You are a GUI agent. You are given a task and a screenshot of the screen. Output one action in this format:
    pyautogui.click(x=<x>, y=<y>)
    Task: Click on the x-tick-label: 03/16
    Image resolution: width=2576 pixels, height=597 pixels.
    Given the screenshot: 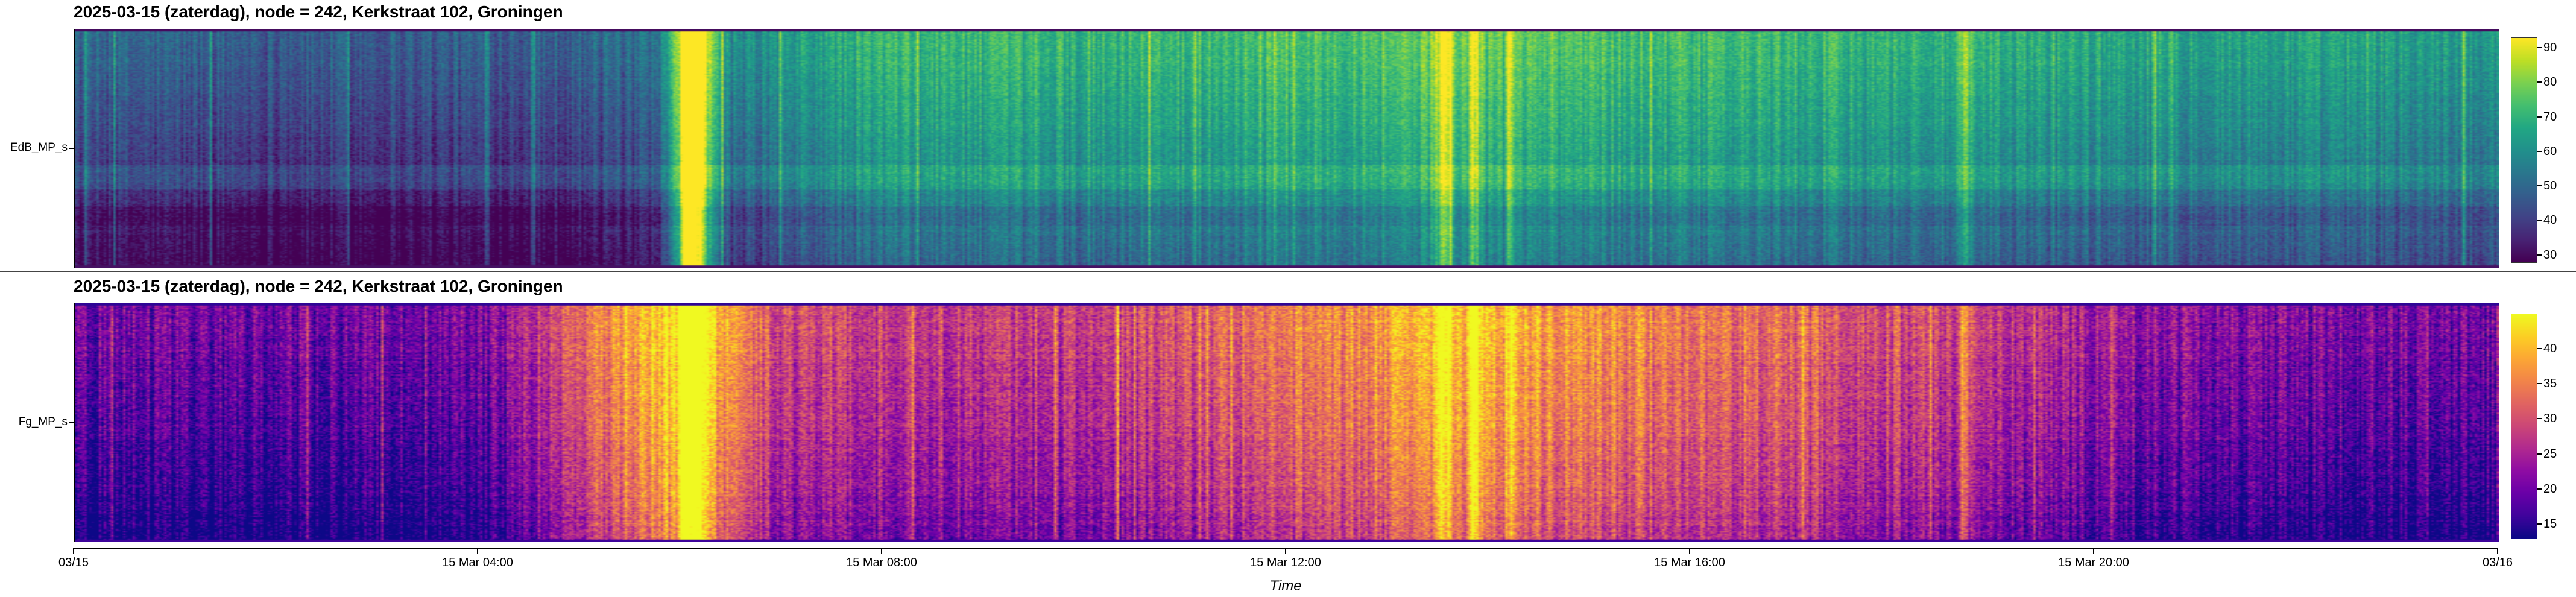 What is the action you would take?
    pyautogui.click(x=2497, y=562)
    